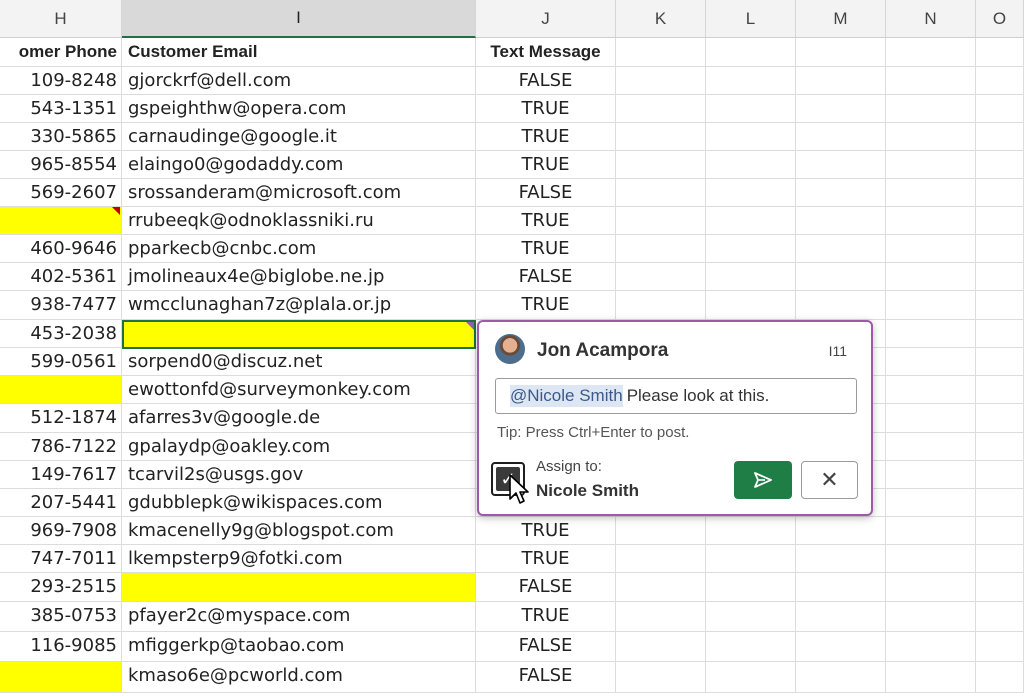 This screenshot has width=1024, height=696. Describe the element at coordinates (61, 193) in the screenshot. I see `phone-cell: 569-2607` at that location.